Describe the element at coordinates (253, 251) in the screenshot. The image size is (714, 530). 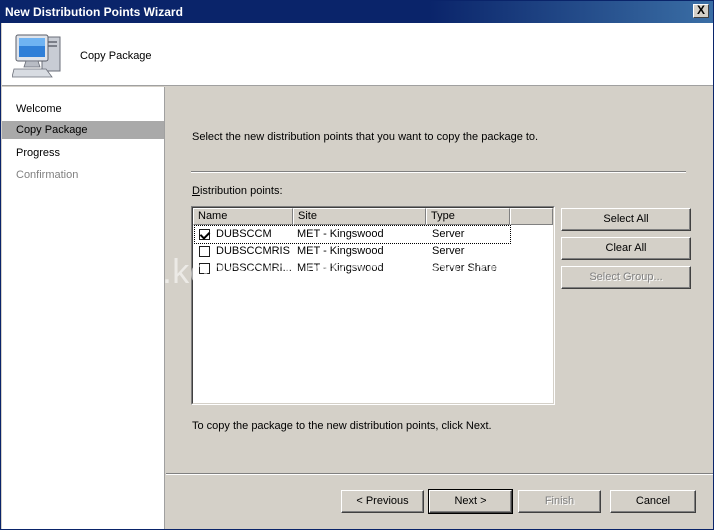
I see `row-name: DUBSCCMRIS` at that location.